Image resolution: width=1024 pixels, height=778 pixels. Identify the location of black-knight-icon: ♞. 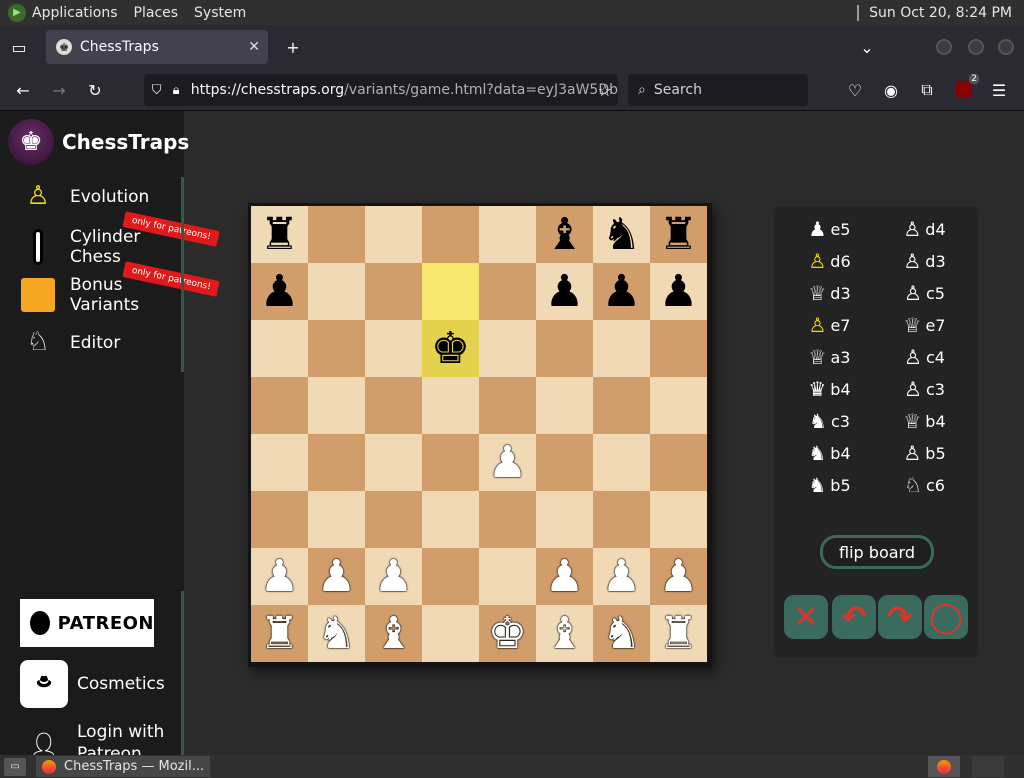
(621, 234).